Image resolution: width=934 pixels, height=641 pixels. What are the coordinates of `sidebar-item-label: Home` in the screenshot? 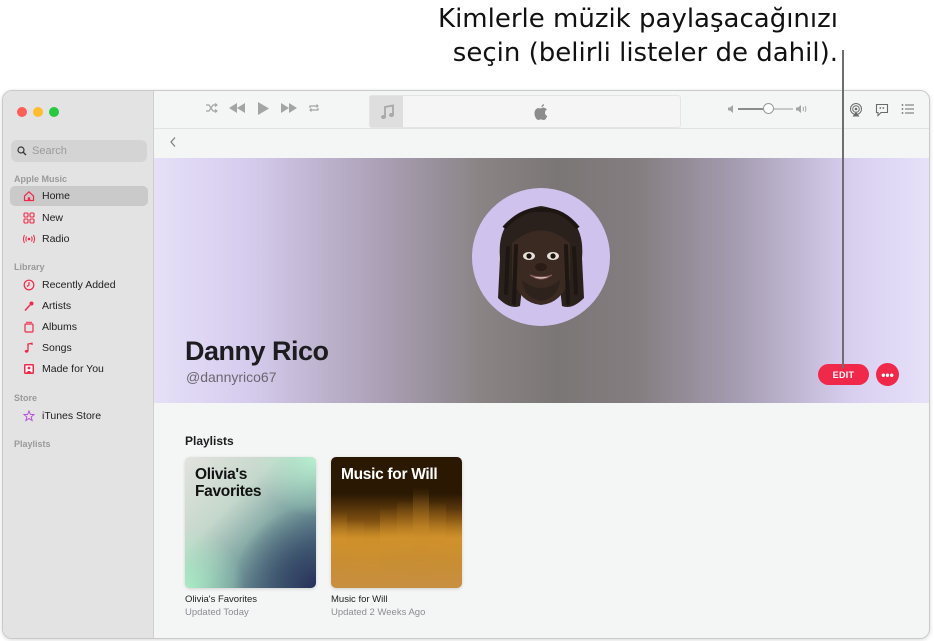 It's located at (56, 196).